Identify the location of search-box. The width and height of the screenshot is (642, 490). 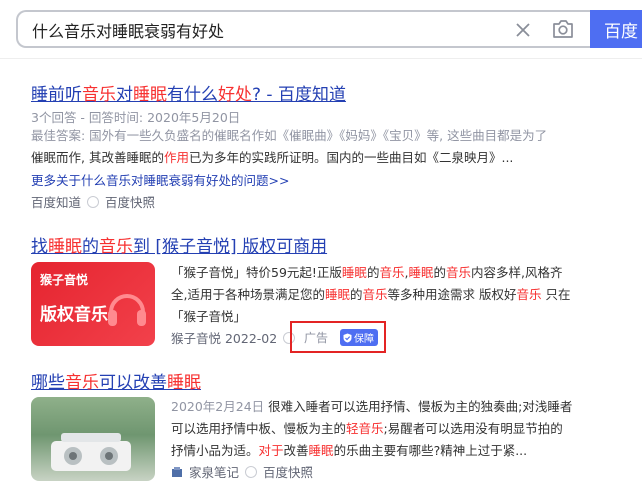
(303, 29).